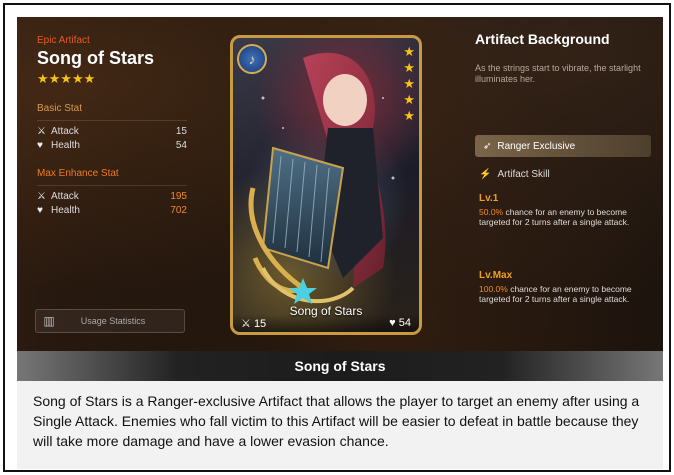  I want to click on usage-statistics-button: ▥ Usage Statistics, so click(110, 321).